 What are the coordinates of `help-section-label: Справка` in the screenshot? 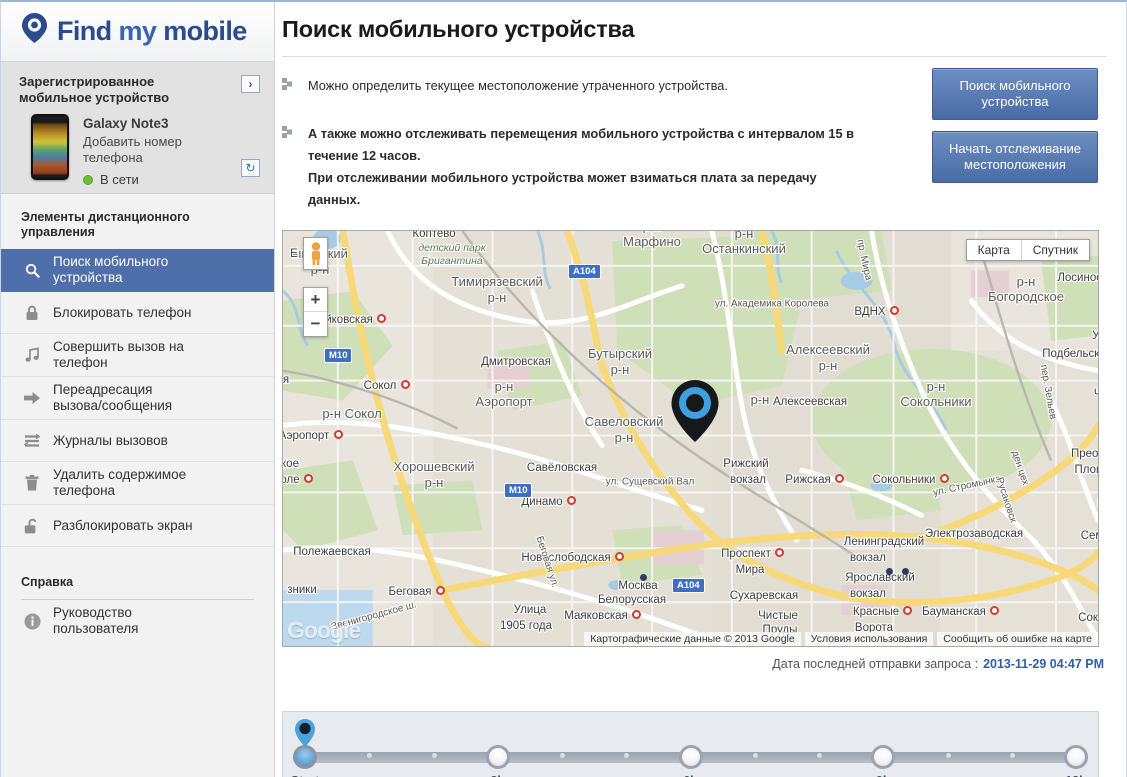 It's located at (47, 582).